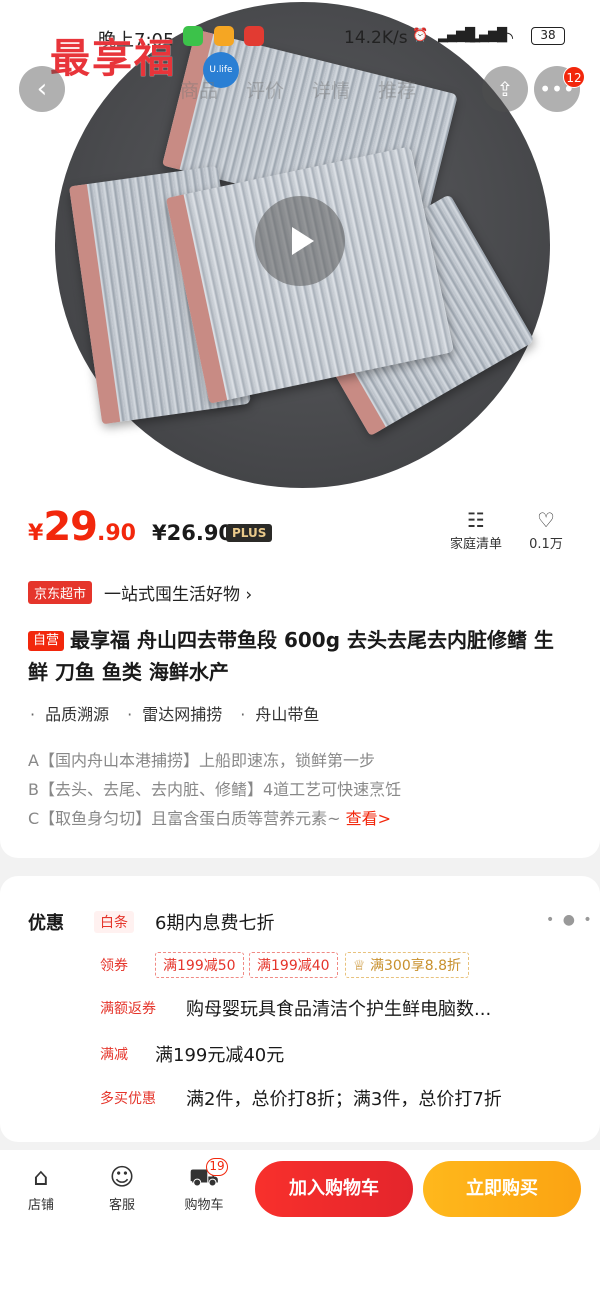  Describe the element at coordinates (574, 77) in the screenshot. I see `notification-badge: 12` at that location.